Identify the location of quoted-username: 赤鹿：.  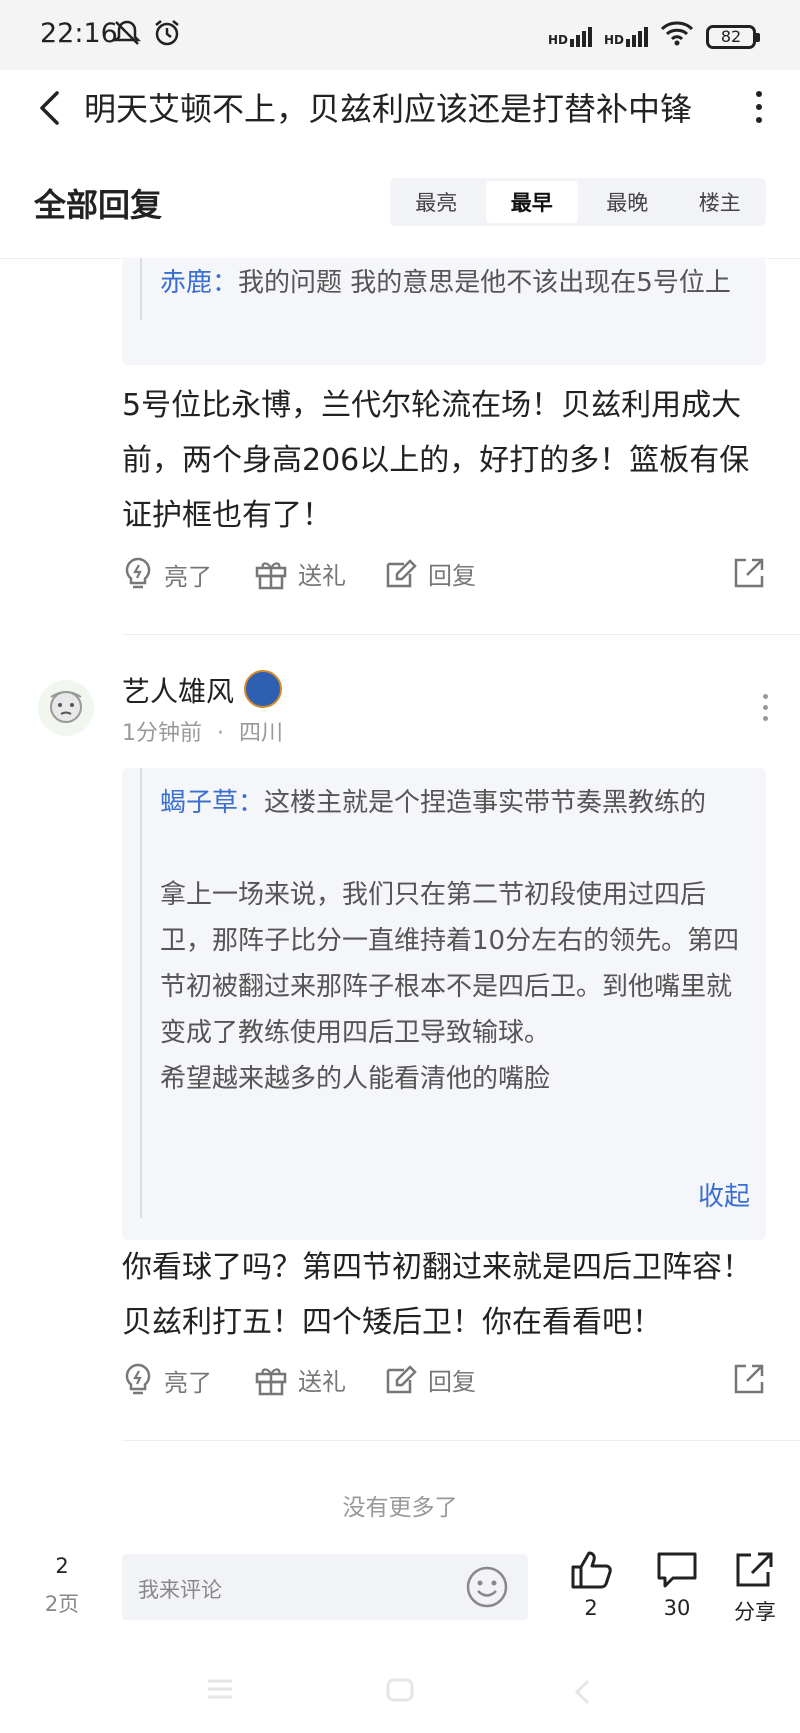
(199, 283).